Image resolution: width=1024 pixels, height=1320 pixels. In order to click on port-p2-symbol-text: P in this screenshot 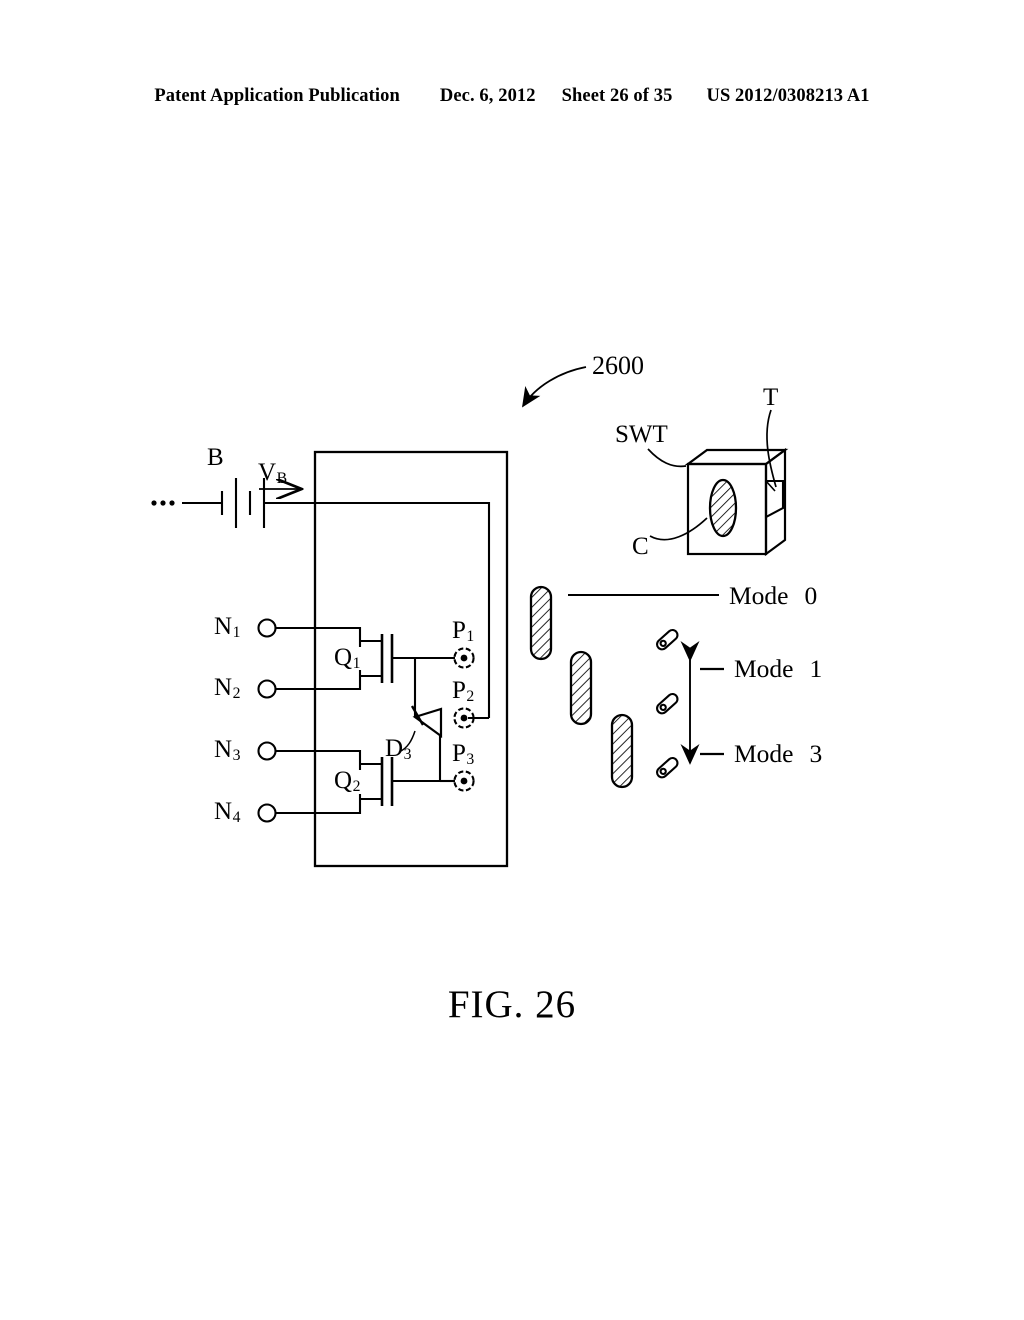, I will do `click(459, 690)`.